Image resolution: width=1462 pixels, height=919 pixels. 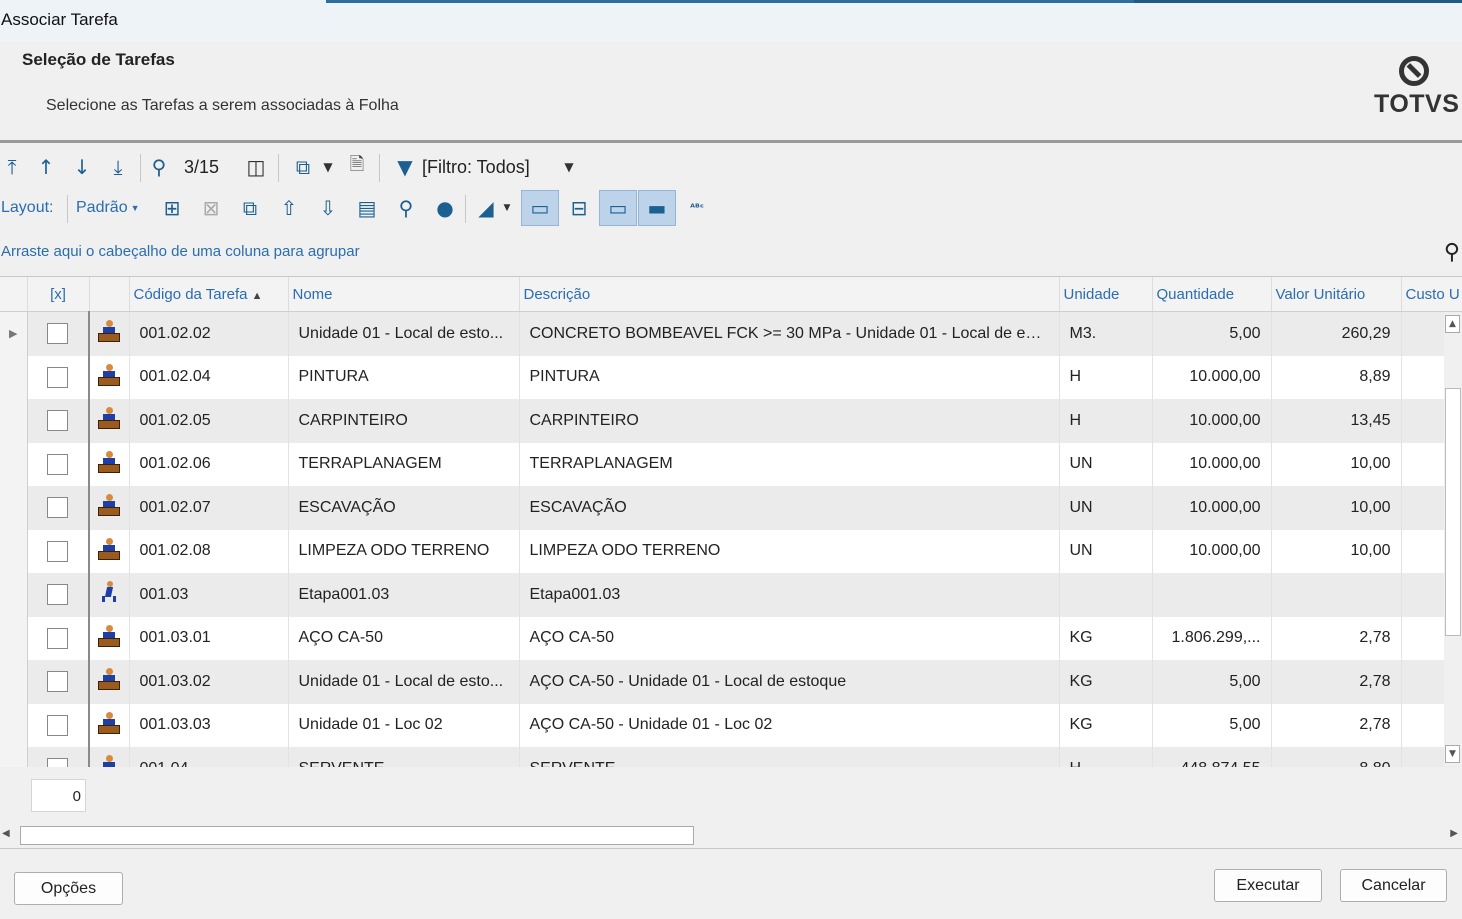 What do you see at coordinates (697, 208) in the screenshot?
I see `spellcheck-icon: ᴬᴮᶜ` at bounding box center [697, 208].